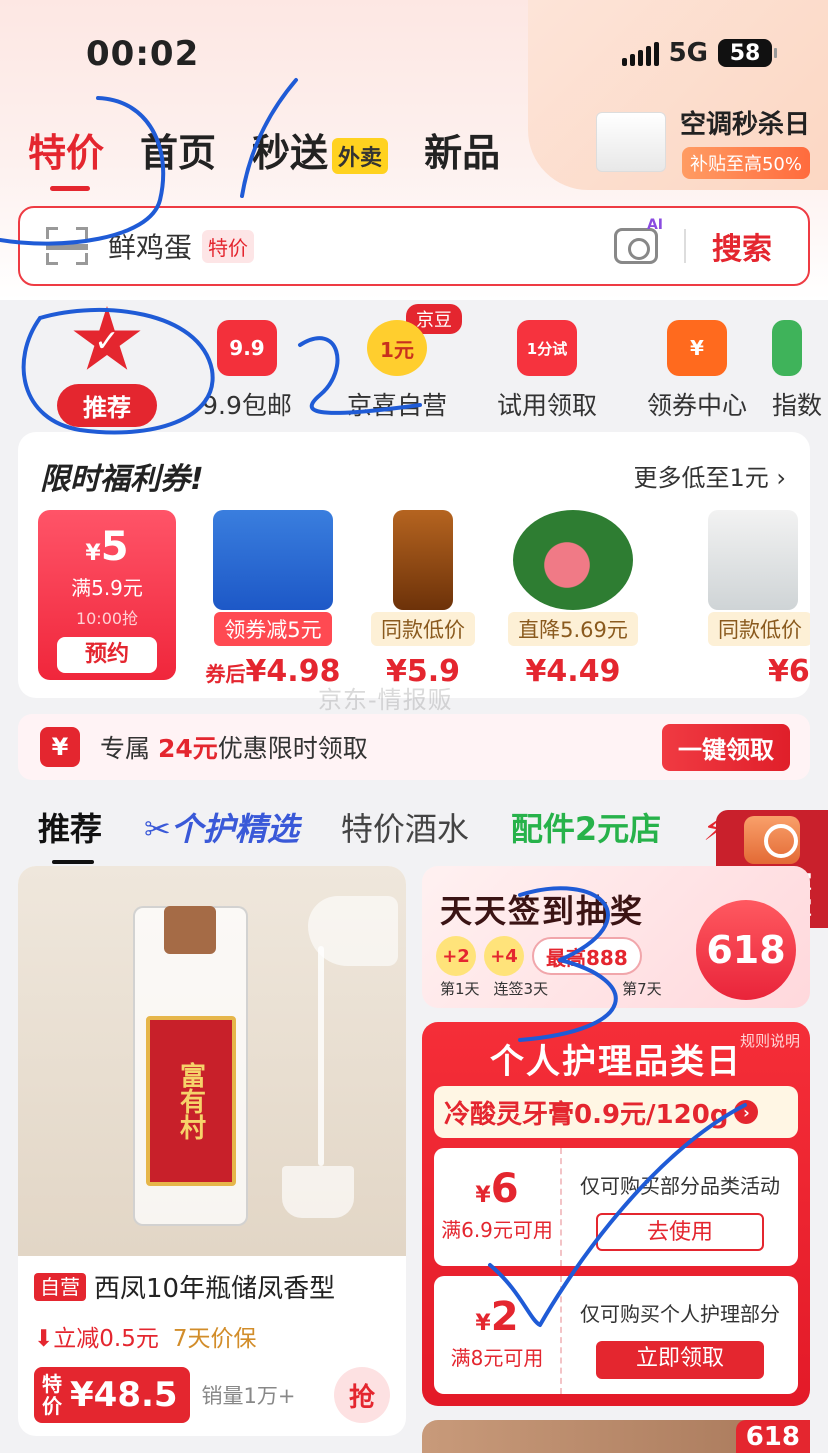 This screenshot has width=828, height=1453. What do you see at coordinates (640, 53) in the screenshot?
I see `signal-icon` at bounding box center [640, 53].